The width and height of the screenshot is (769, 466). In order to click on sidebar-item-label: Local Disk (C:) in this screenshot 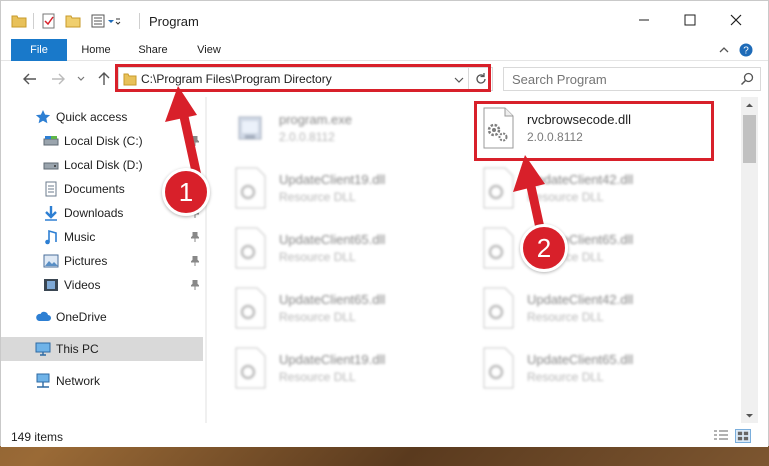, I will do `click(103, 141)`.